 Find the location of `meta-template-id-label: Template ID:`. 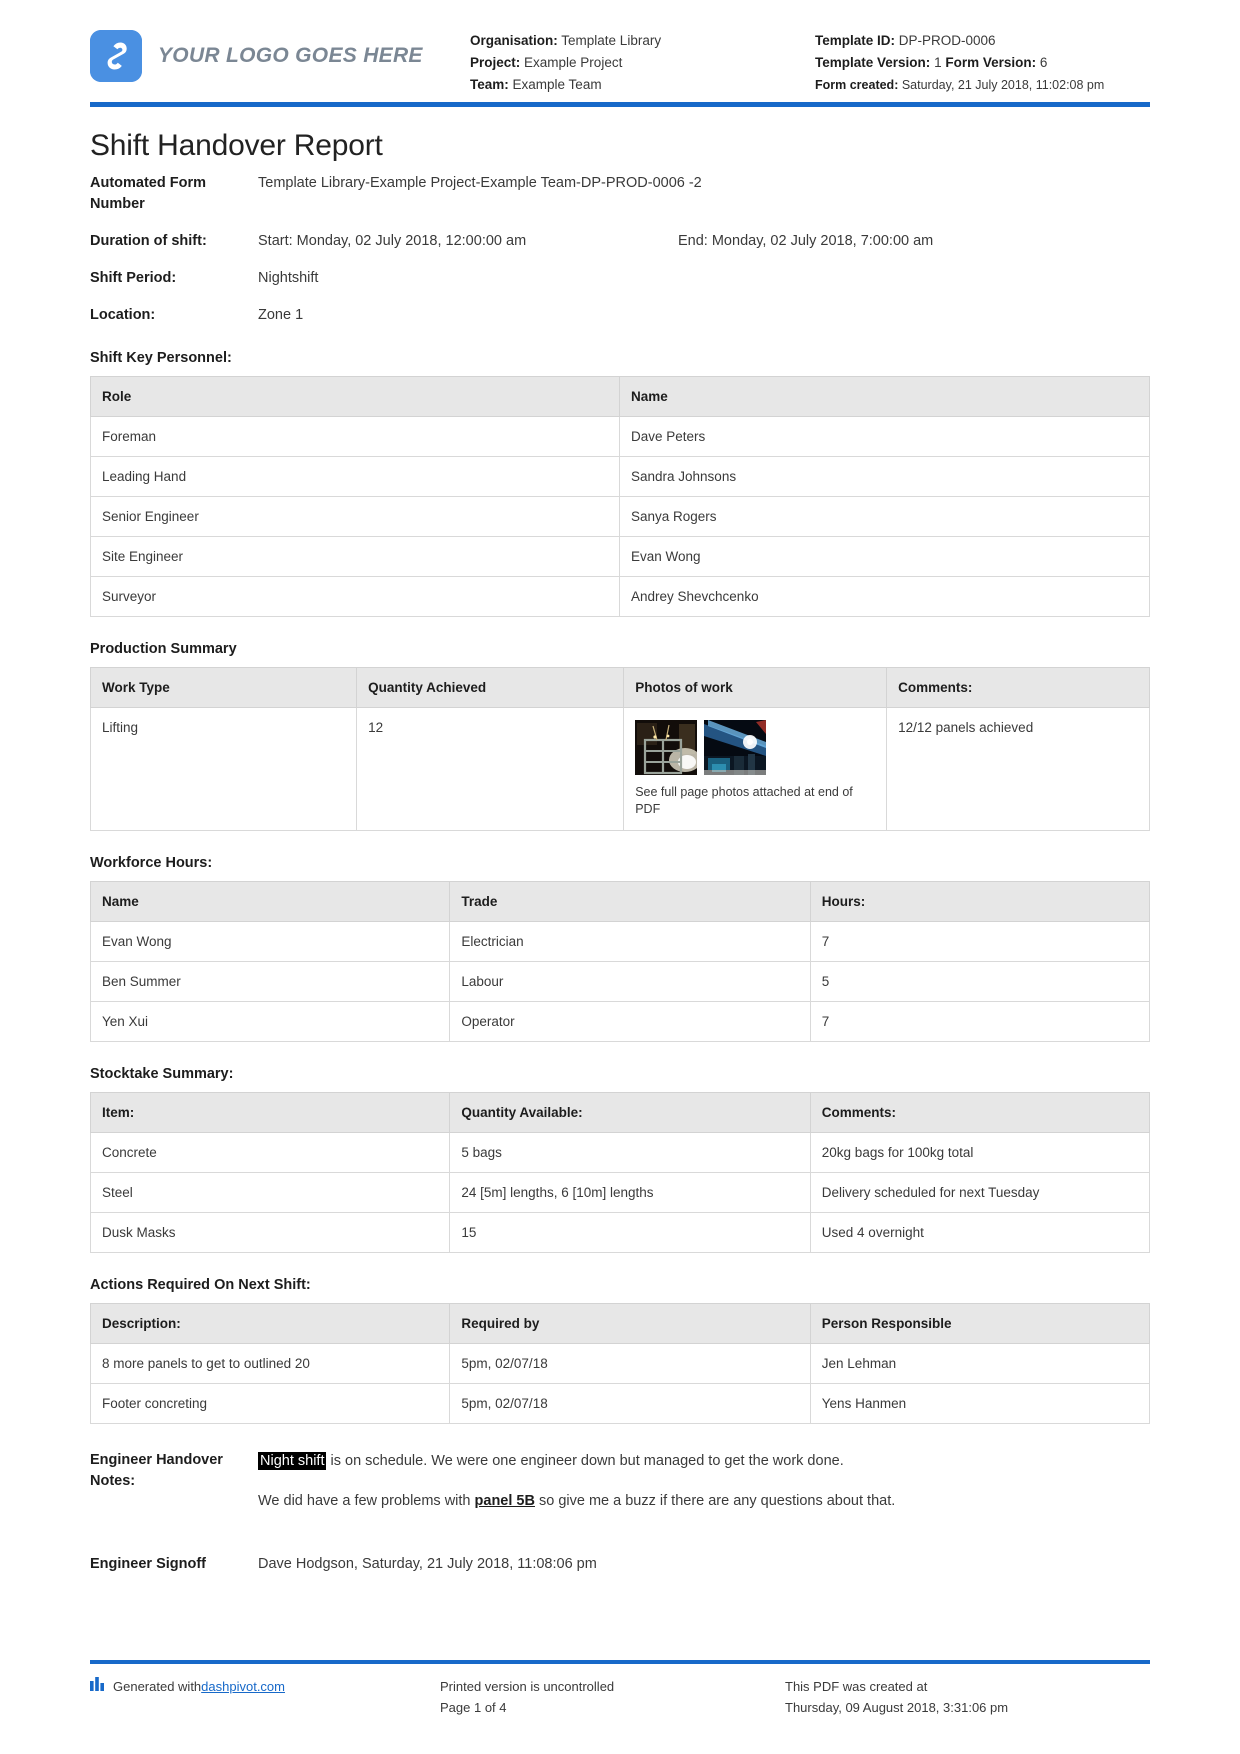

meta-template-id-label: Template ID: is located at coordinates (855, 40).